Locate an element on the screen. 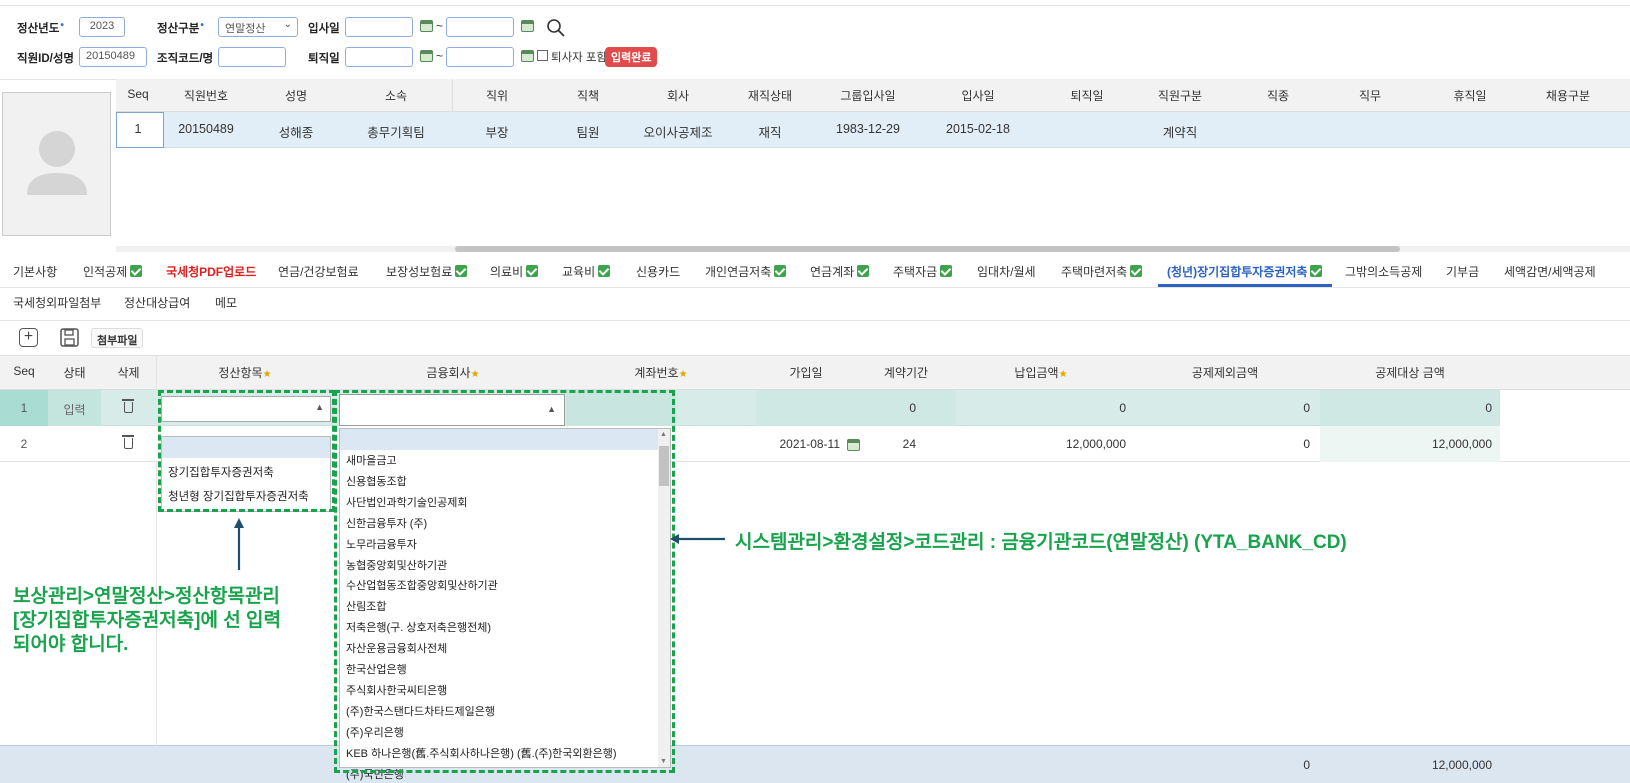 The width and height of the screenshot is (1630, 783). tab-16: 기부금 is located at coordinates (1462, 271).